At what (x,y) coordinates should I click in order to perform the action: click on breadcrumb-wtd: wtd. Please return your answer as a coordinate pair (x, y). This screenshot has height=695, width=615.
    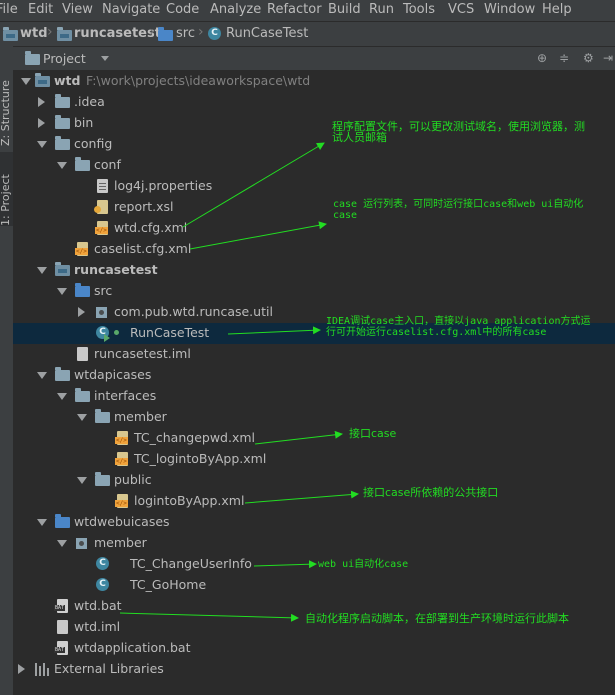
    Looking at the image, I should click on (34, 33).